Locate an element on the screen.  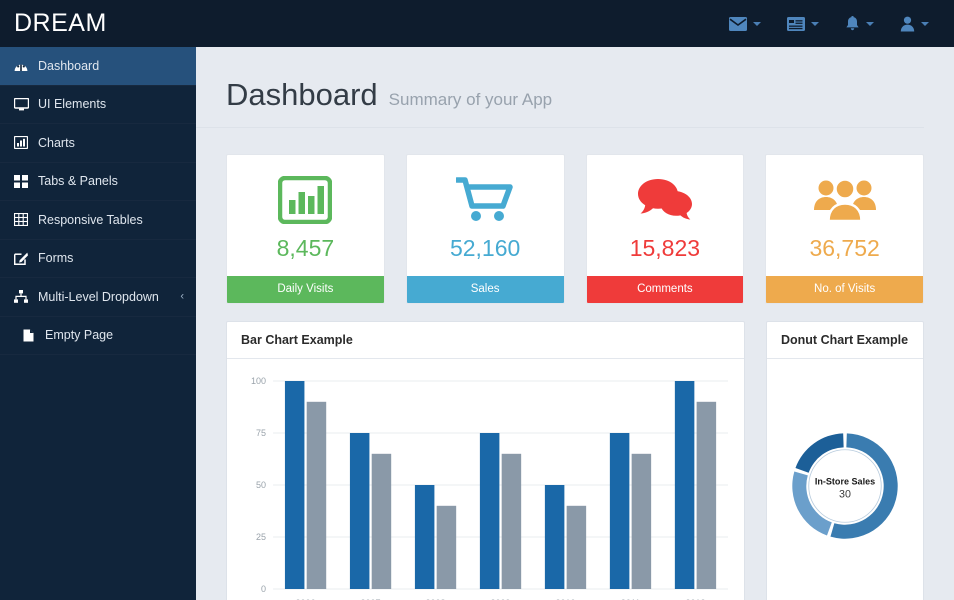
sidebar-item-responsive-tables: Responsive Tables is located at coordinates (98, 220).